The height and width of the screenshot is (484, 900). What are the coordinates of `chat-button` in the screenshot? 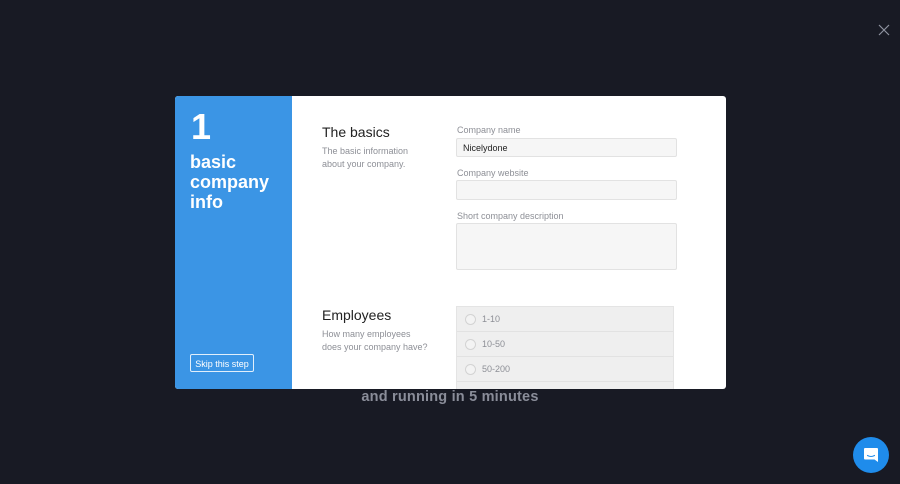 It's located at (871, 455).